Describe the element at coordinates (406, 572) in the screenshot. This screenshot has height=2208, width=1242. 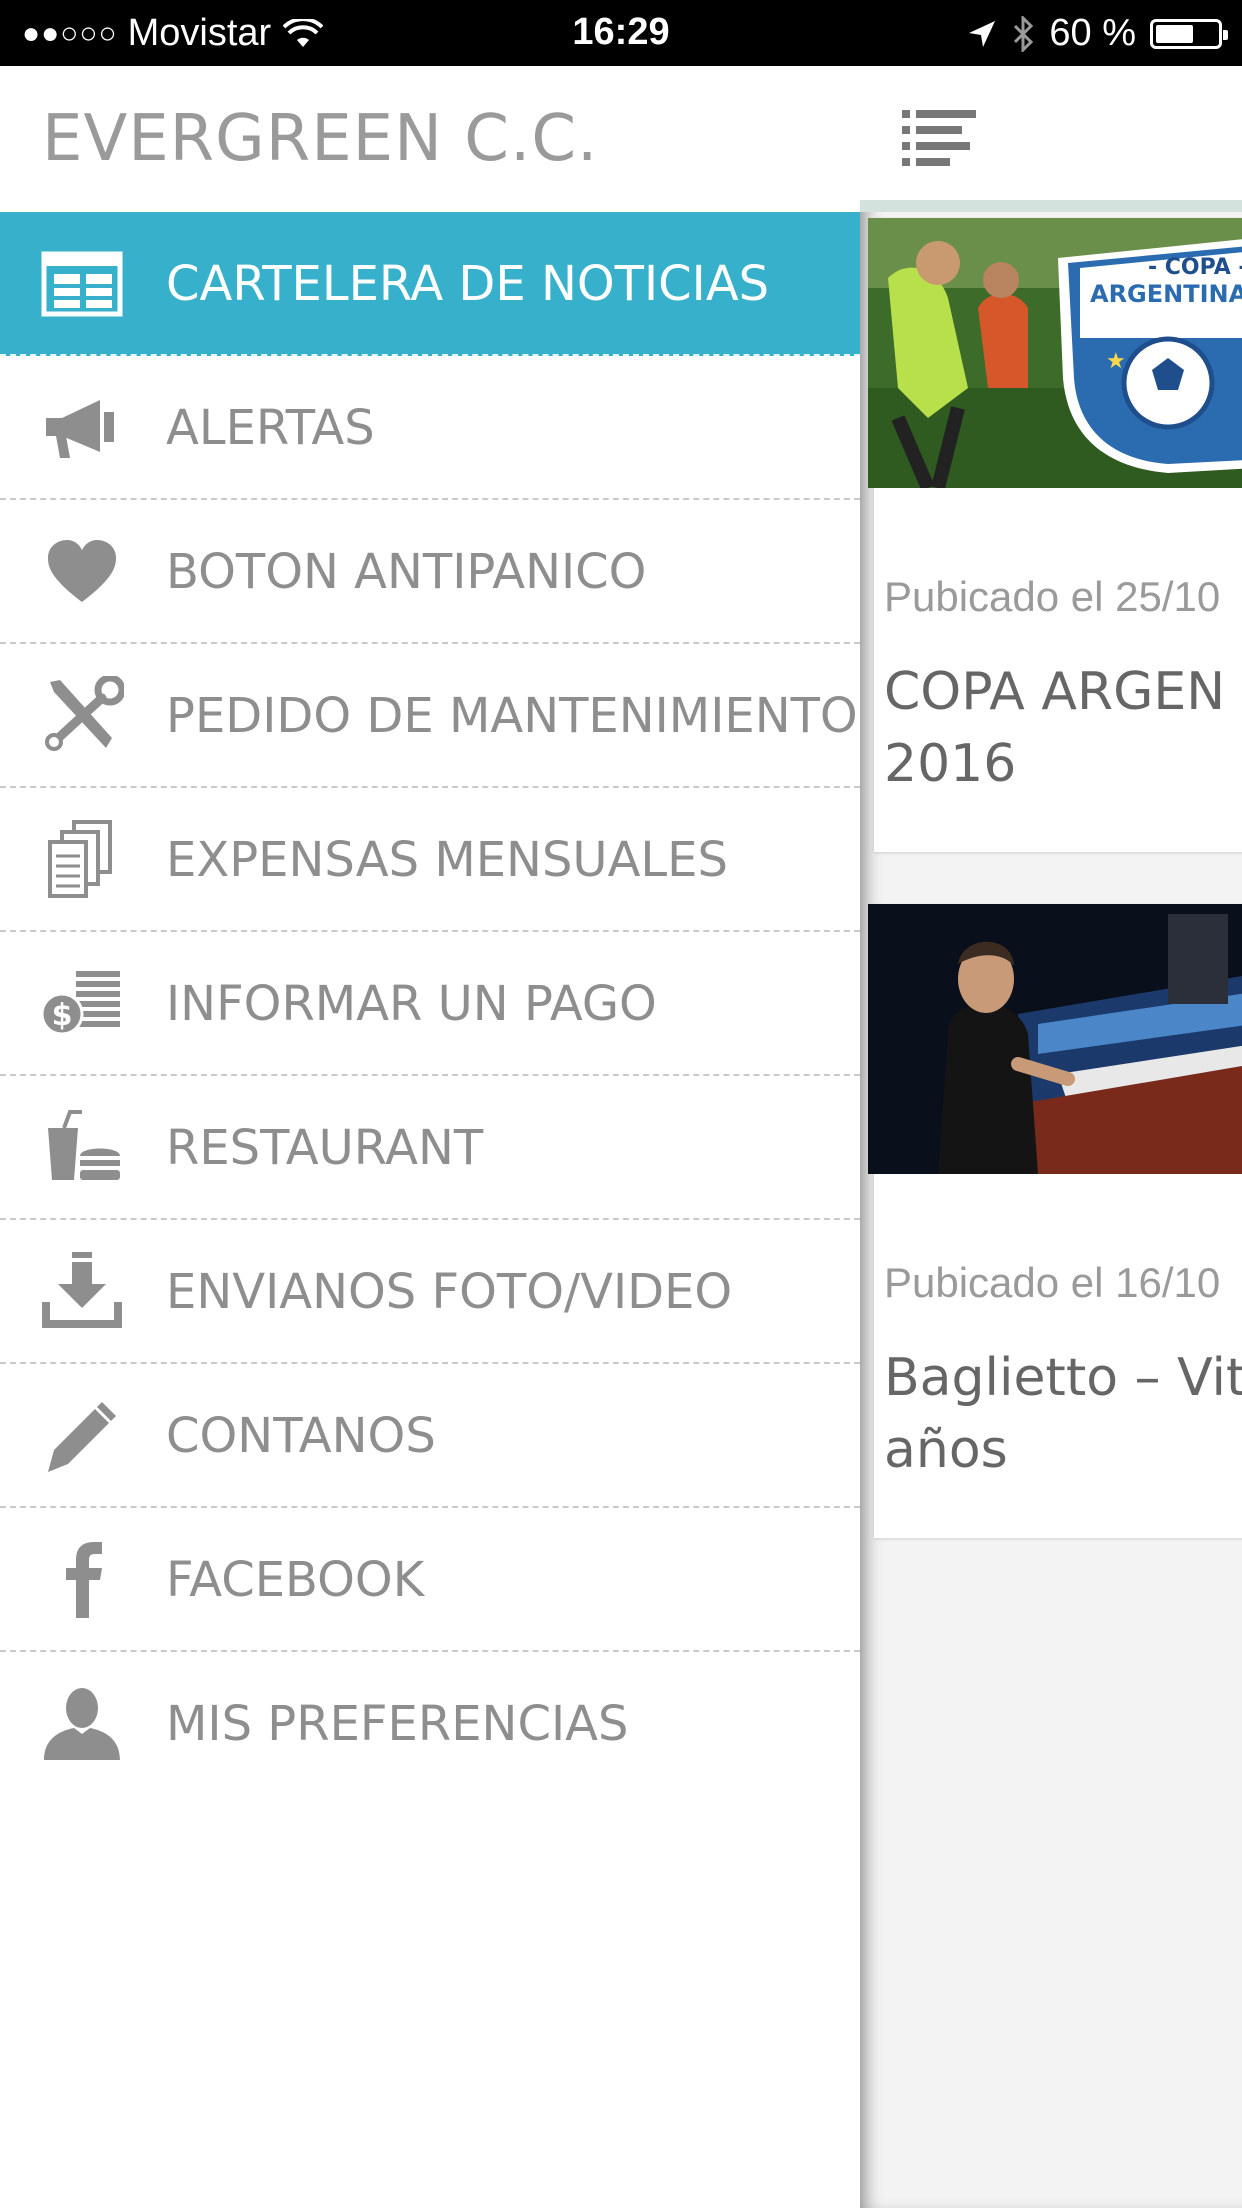
I see `menu-item-label: BOTON ANTIPANICO` at that location.